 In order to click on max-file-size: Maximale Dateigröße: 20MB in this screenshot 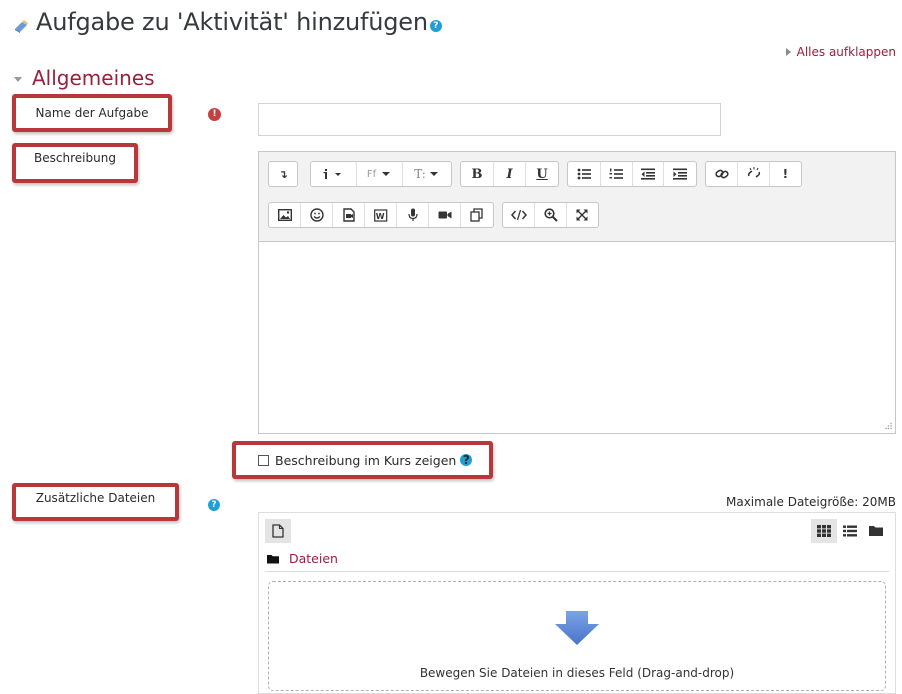, I will do `click(810, 502)`.